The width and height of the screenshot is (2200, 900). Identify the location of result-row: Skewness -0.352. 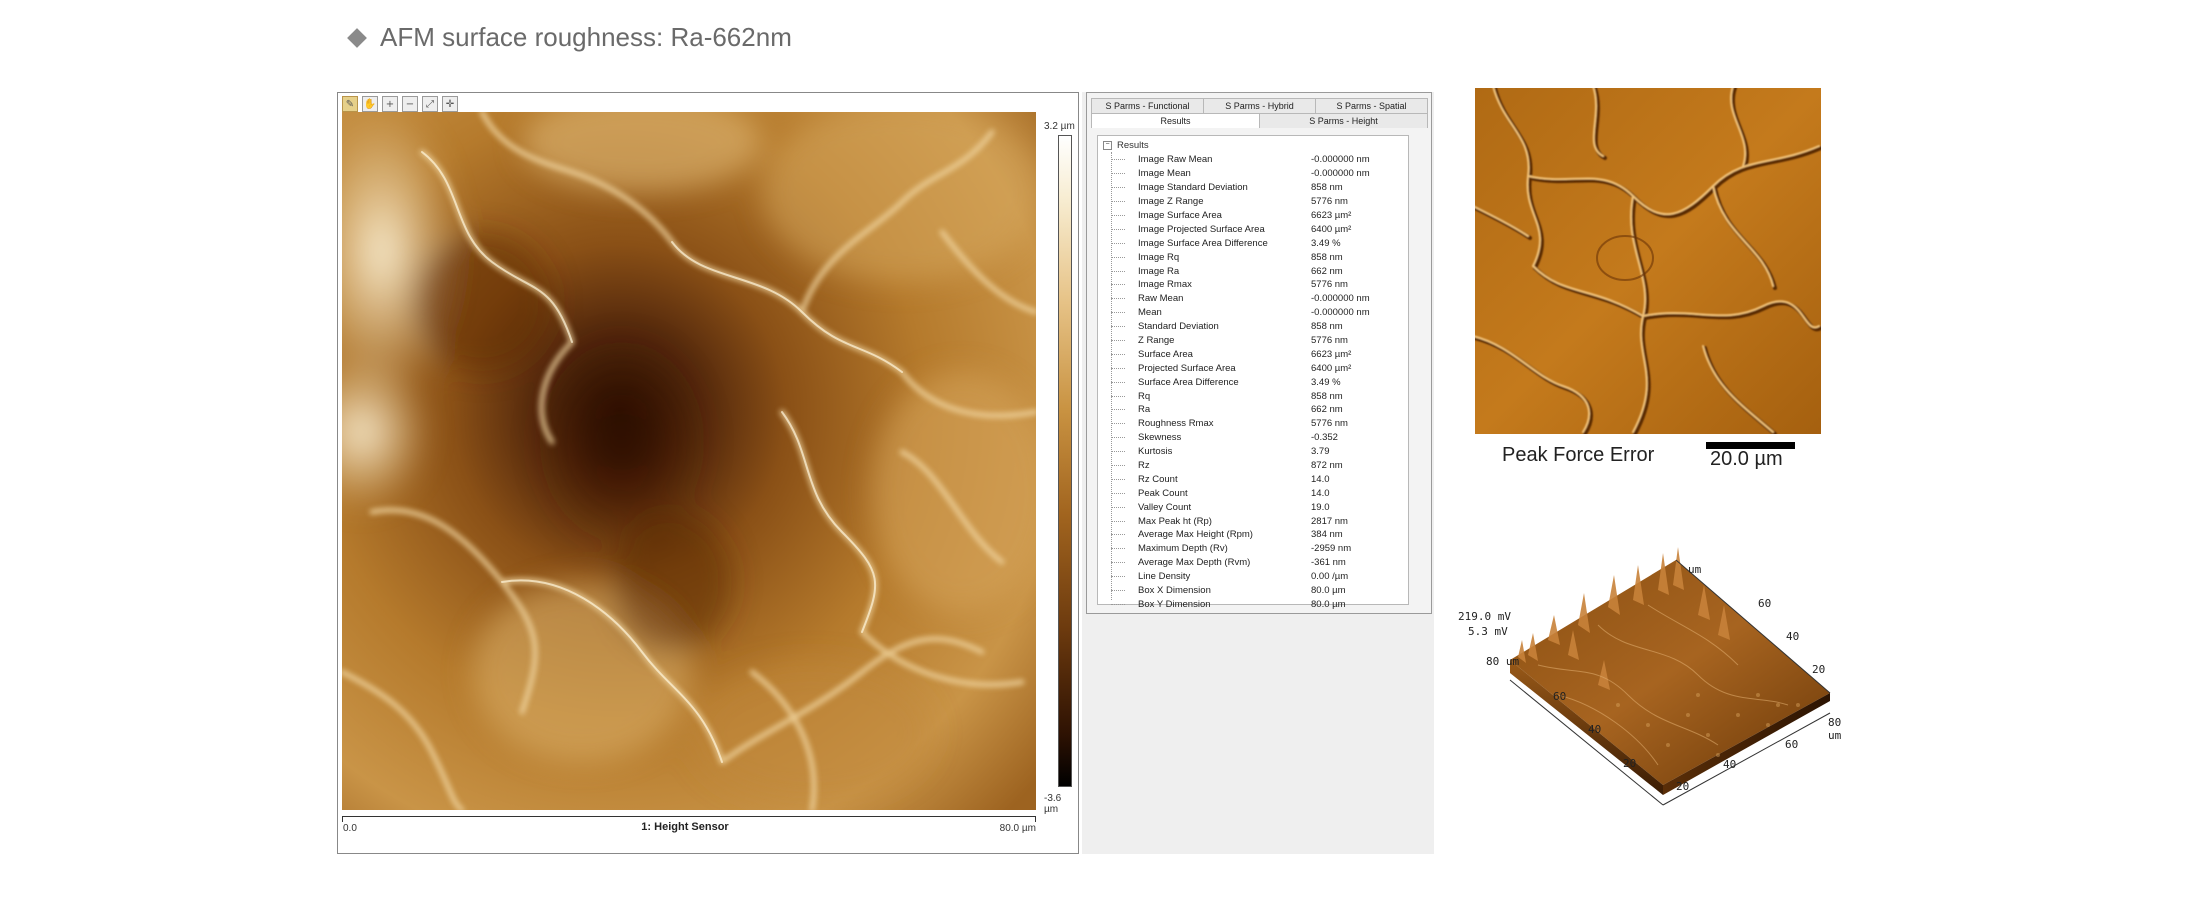
(1258, 438).